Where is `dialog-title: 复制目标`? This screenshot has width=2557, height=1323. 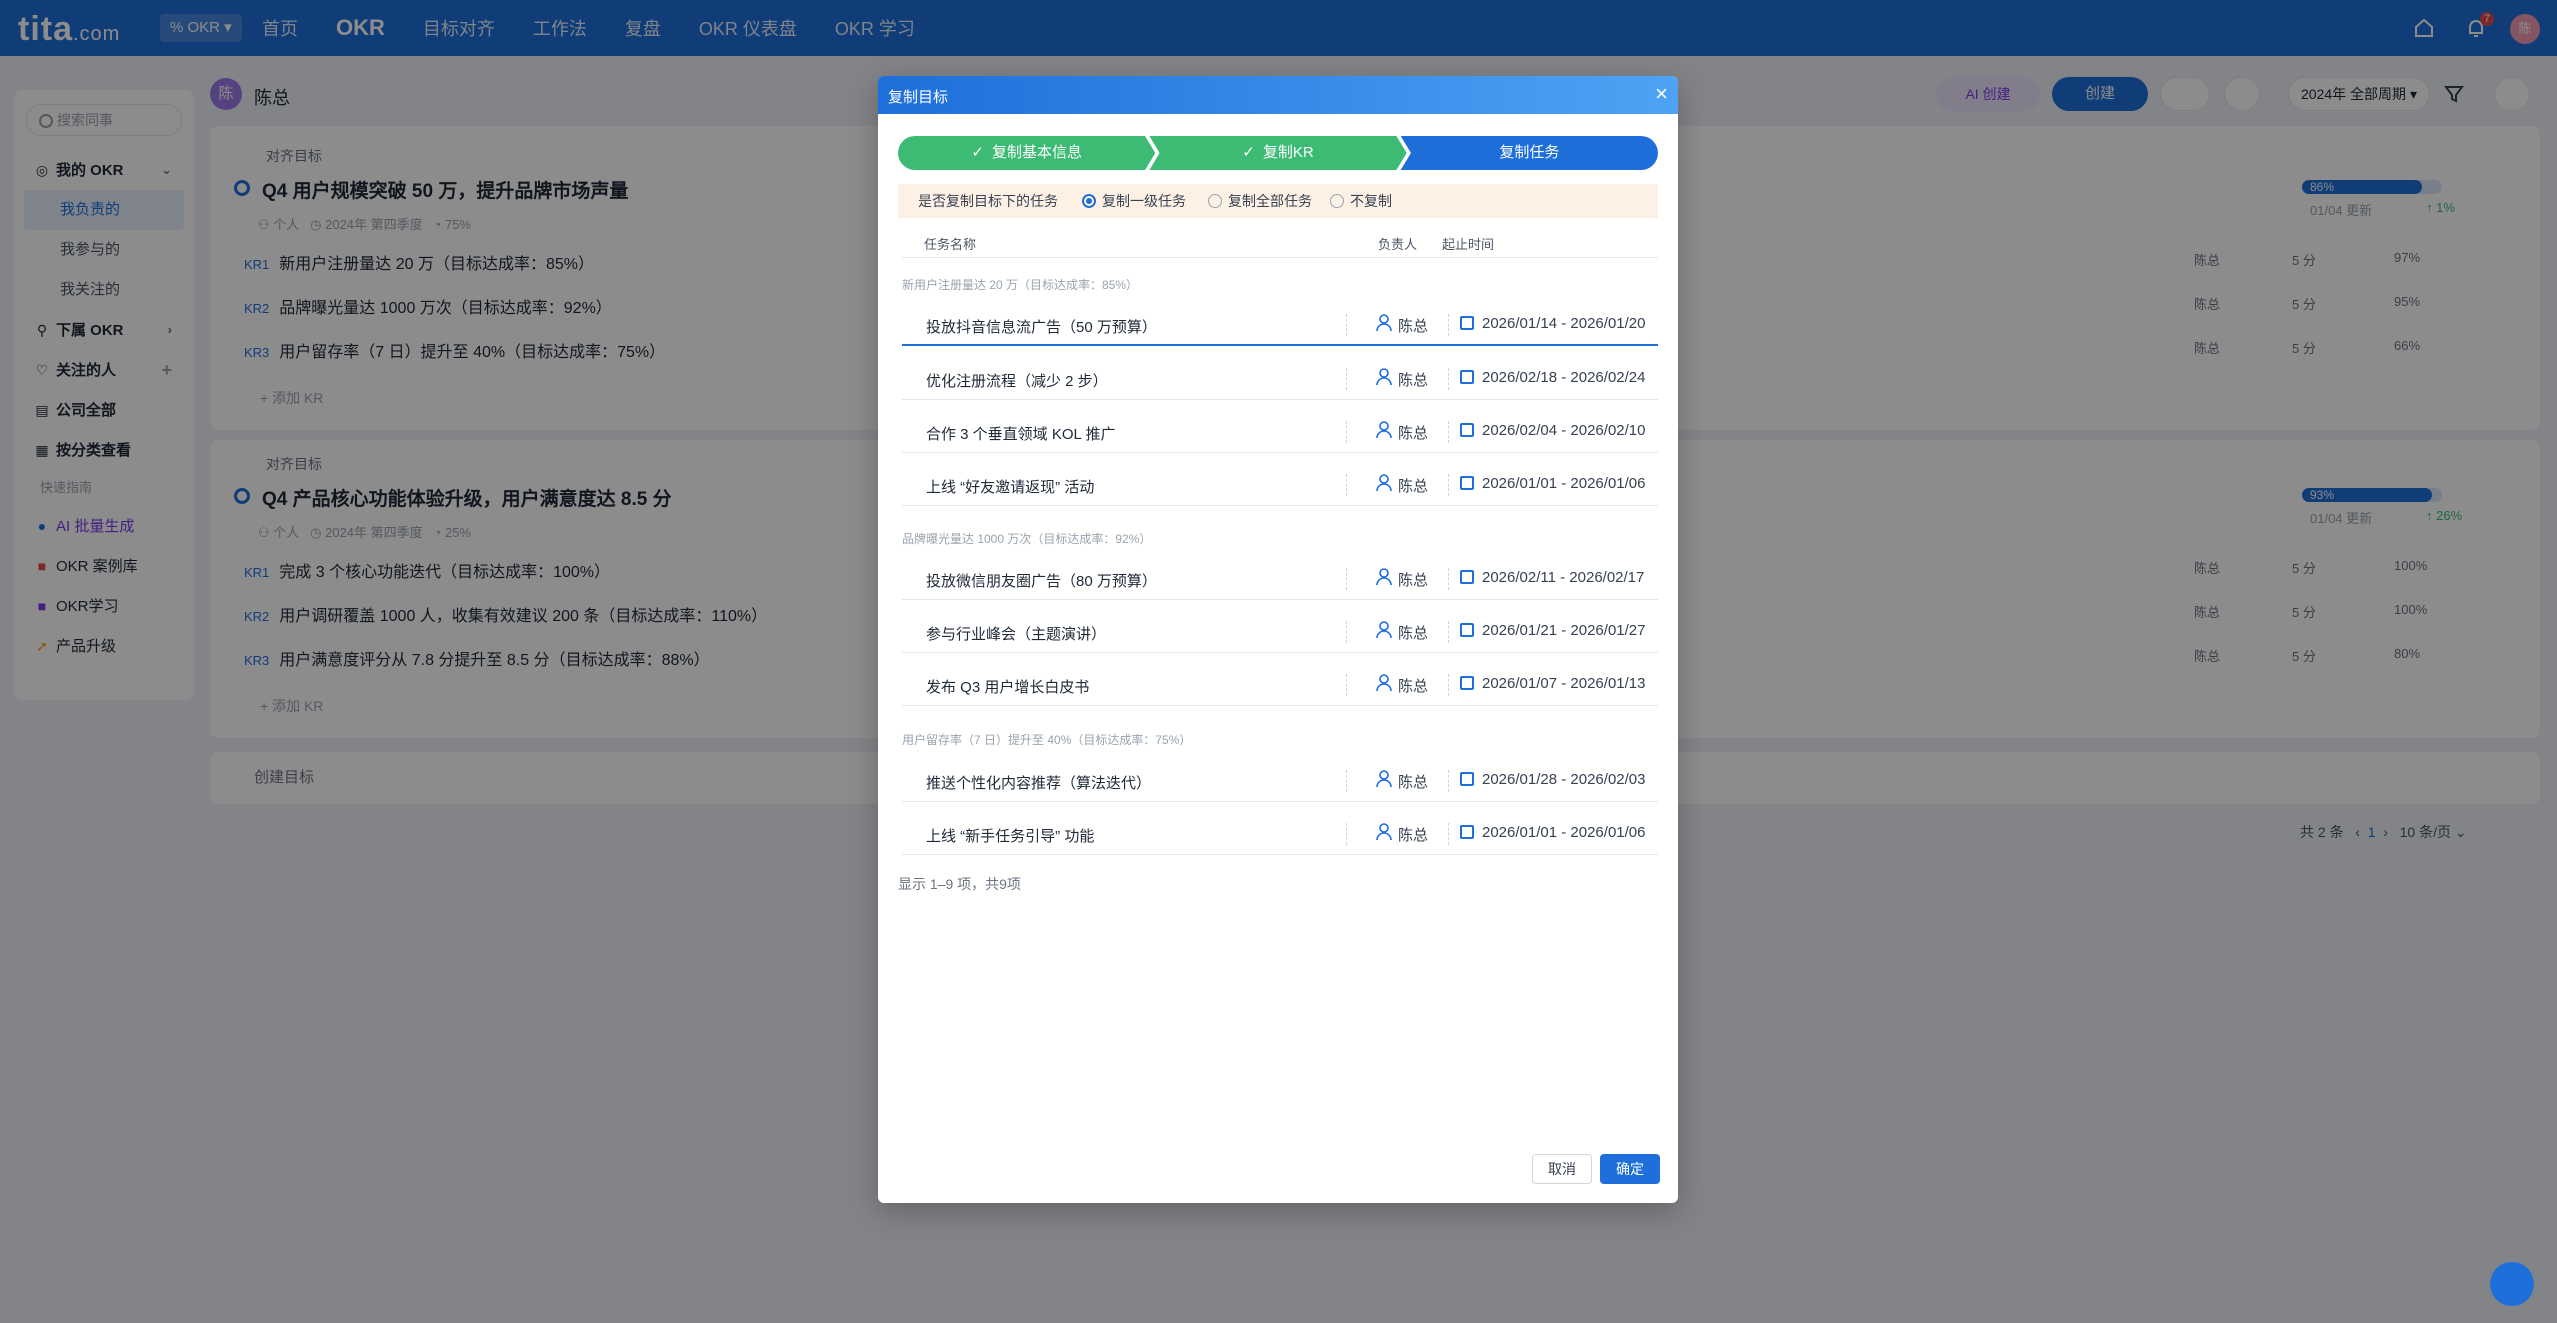 dialog-title: 复制目标 is located at coordinates (918, 97).